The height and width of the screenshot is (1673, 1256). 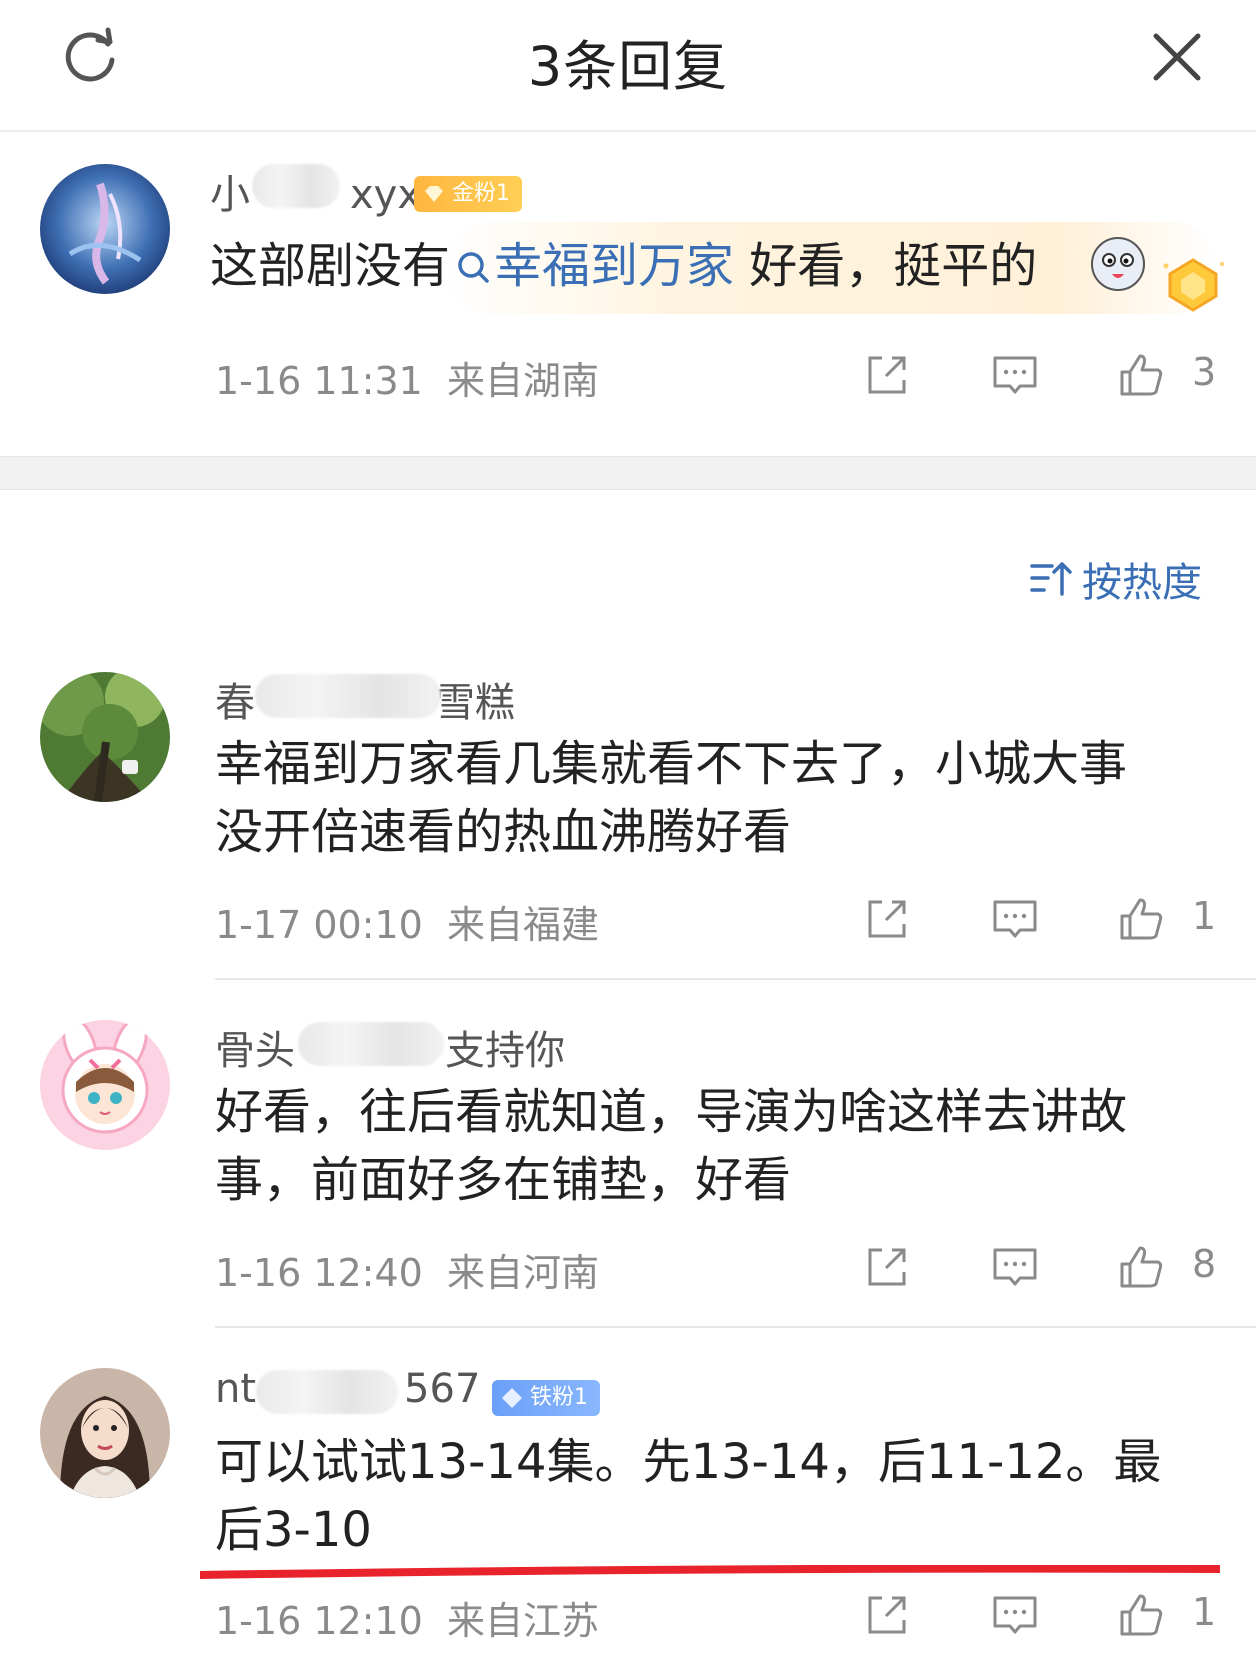 What do you see at coordinates (671, 1146) in the screenshot?
I see `comment-text: 好看，往后看就知道，导演为啥这样去讲故 事，前面好多在铺垫，好看` at bounding box center [671, 1146].